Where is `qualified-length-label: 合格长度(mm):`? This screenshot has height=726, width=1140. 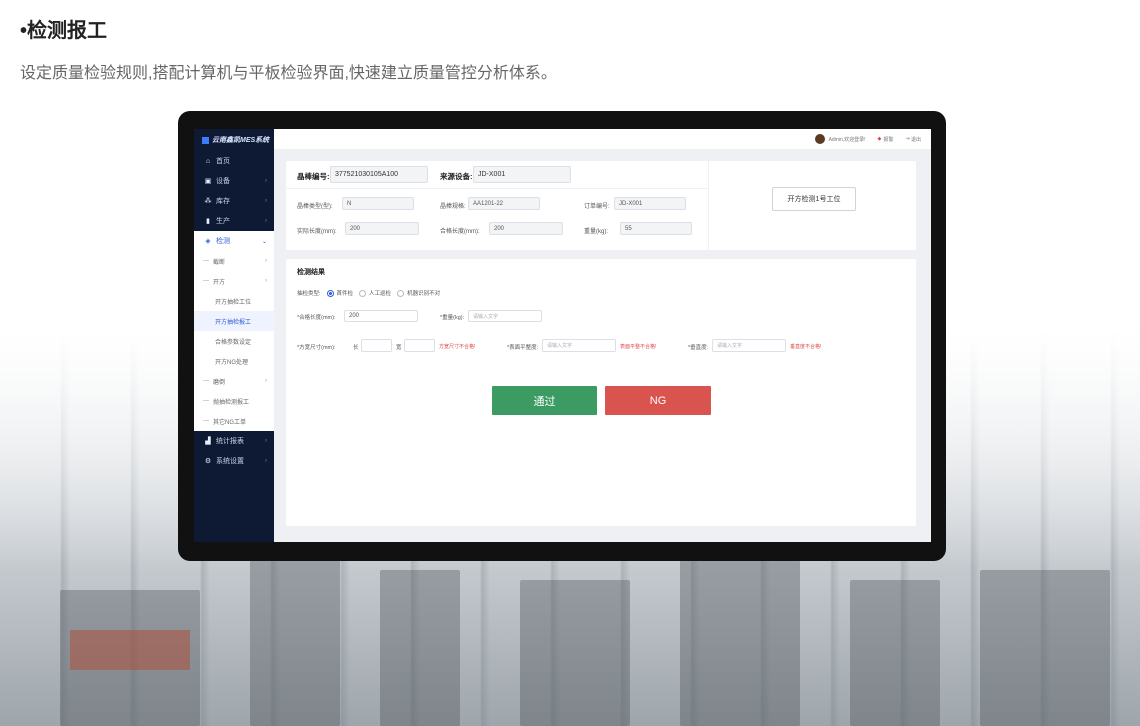
qualified-length-label: 合格长度(mm): is located at coordinates (460, 232).